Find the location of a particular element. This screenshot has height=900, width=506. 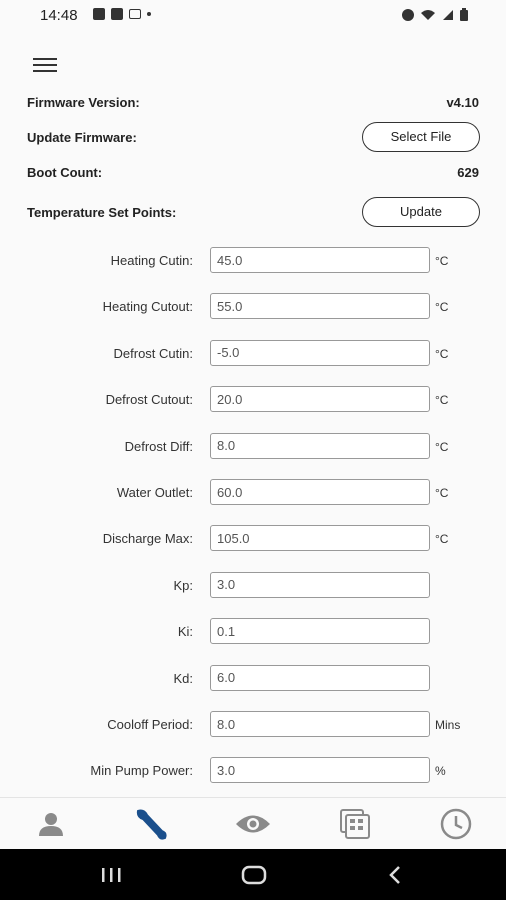

param-label: Water Outlet: is located at coordinates (154, 492).